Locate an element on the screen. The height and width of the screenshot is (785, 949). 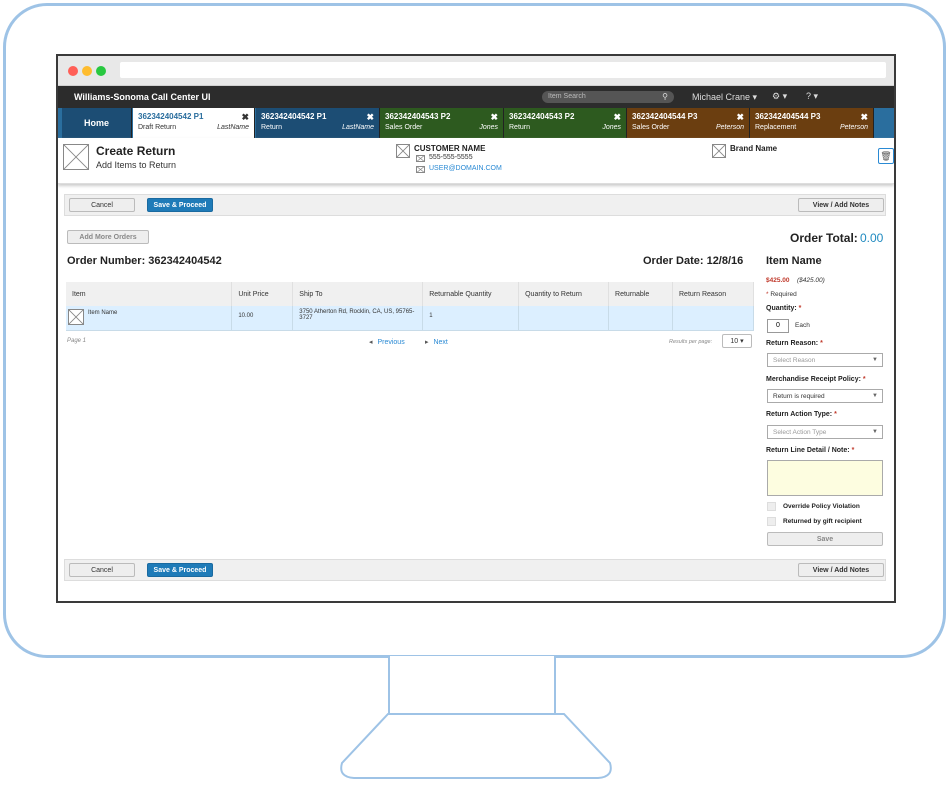
user-menu: Michael Crane ▾ is located at coordinates (724, 97).